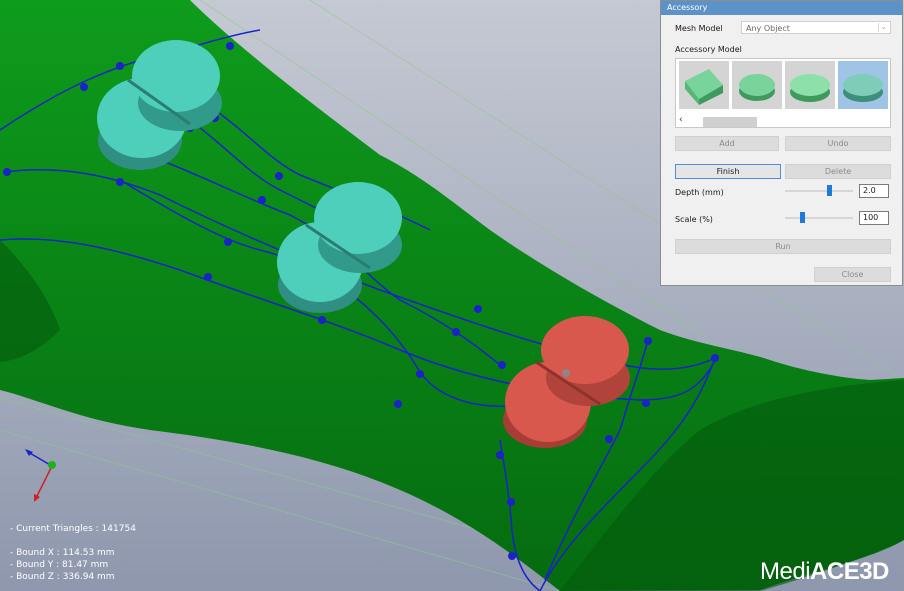  What do you see at coordinates (874, 218) in the screenshot?
I see `scale-input: 100` at bounding box center [874, 218].